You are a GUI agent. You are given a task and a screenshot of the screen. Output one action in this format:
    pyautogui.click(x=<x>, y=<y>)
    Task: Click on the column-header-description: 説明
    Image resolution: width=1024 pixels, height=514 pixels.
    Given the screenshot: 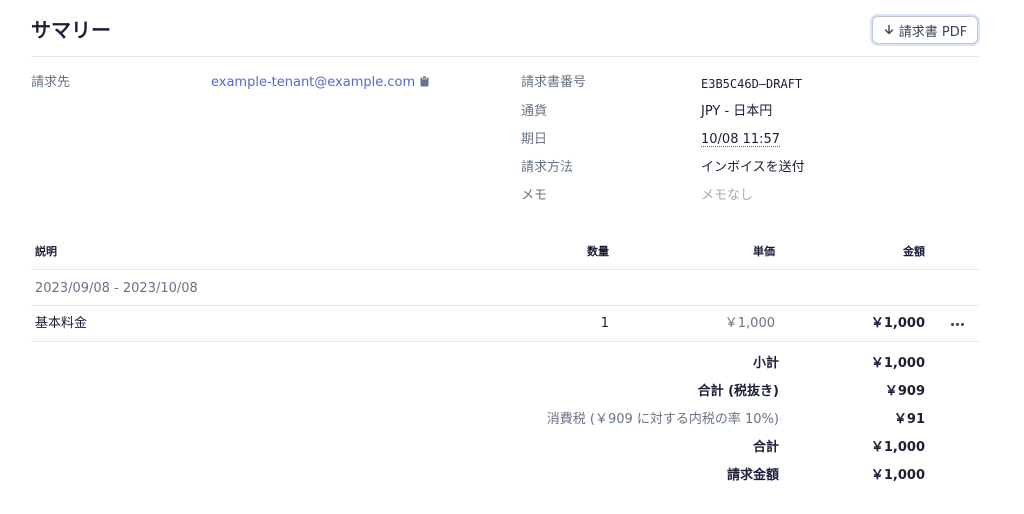 What is the action you would take?
    pyautogui.click(x=46, y=251)
    